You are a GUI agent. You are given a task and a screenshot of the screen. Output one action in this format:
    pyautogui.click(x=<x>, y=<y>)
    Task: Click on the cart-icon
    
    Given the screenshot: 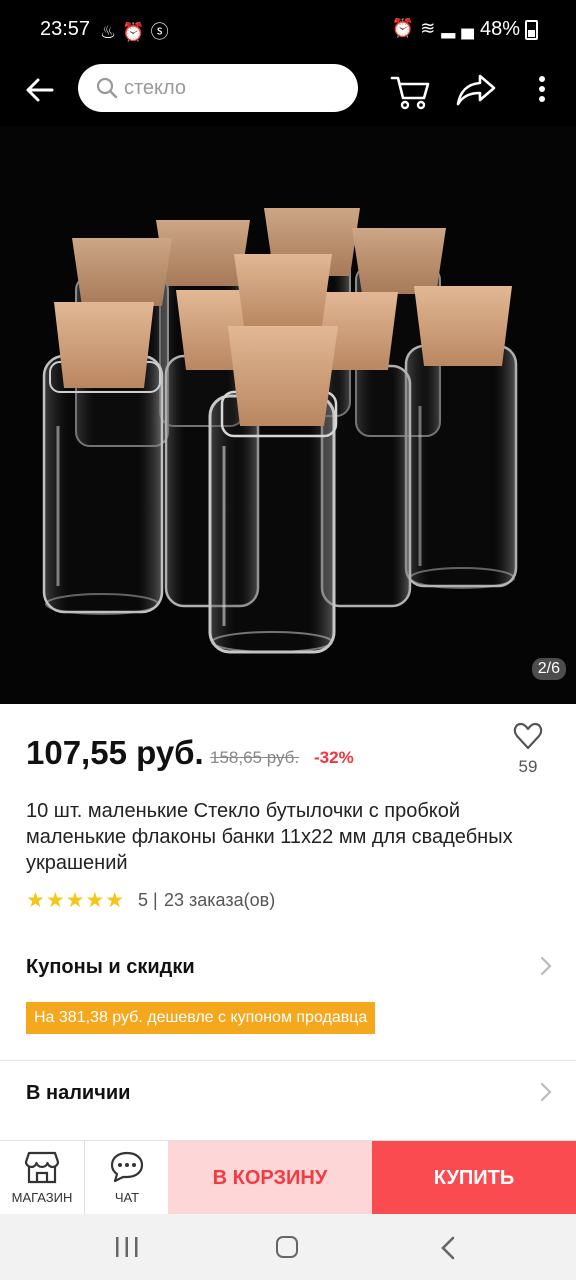 What is the action you would take?
    pyautogui.click(x=410, y=93)
    